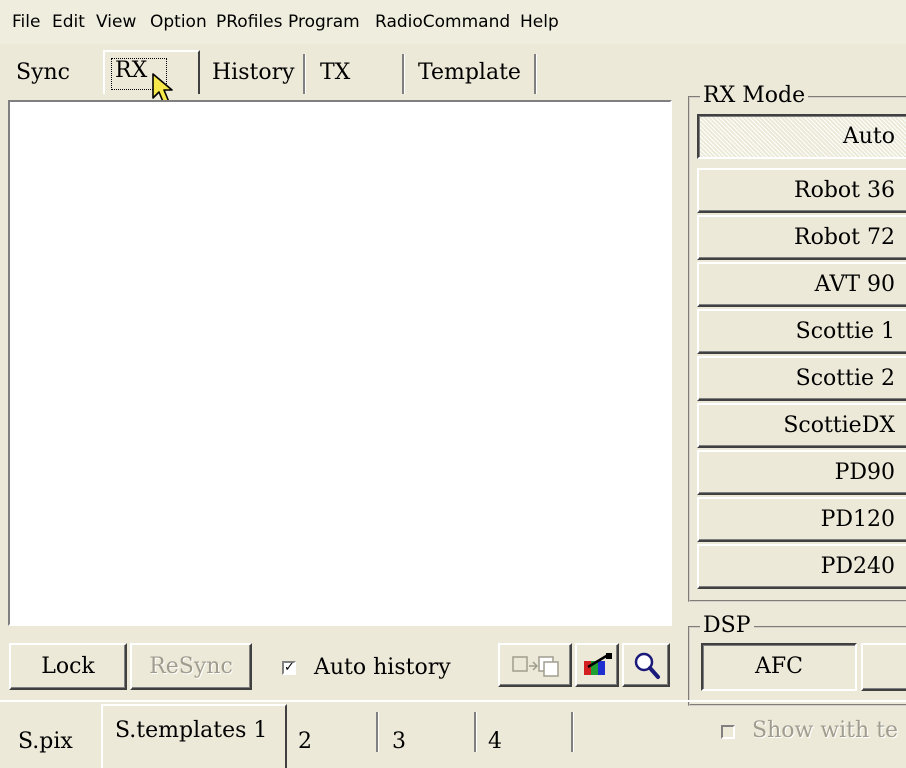 The image size is (906, 768). I want to click on bottom-tab-stemplates1: S.templates 1, so click(194, 736).